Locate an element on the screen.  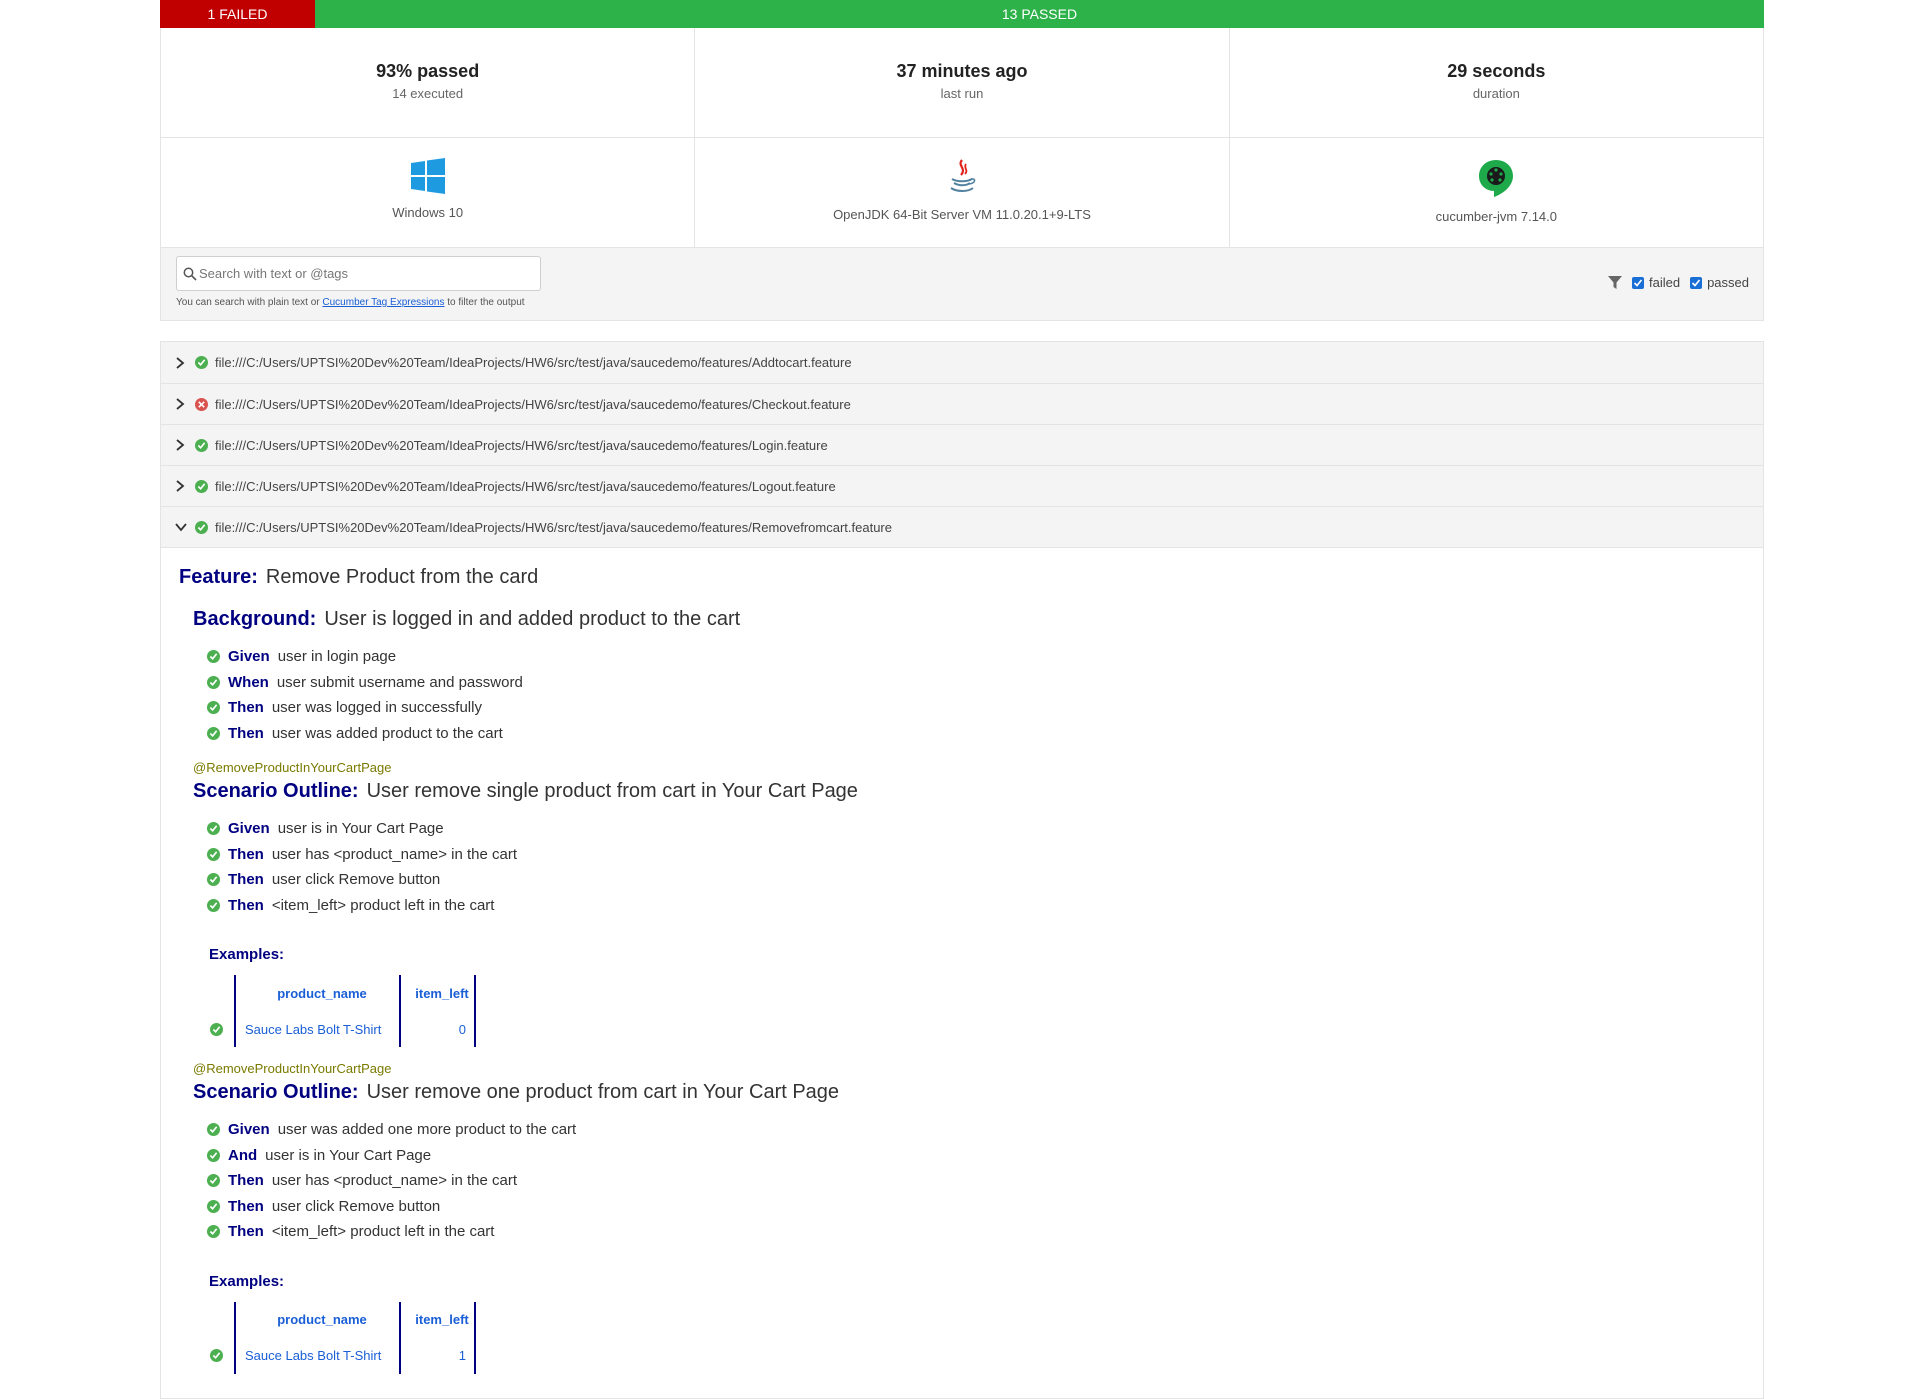
tool-label: cucumber-jvm 7.14.0 is located at coordinates (1496, 216).